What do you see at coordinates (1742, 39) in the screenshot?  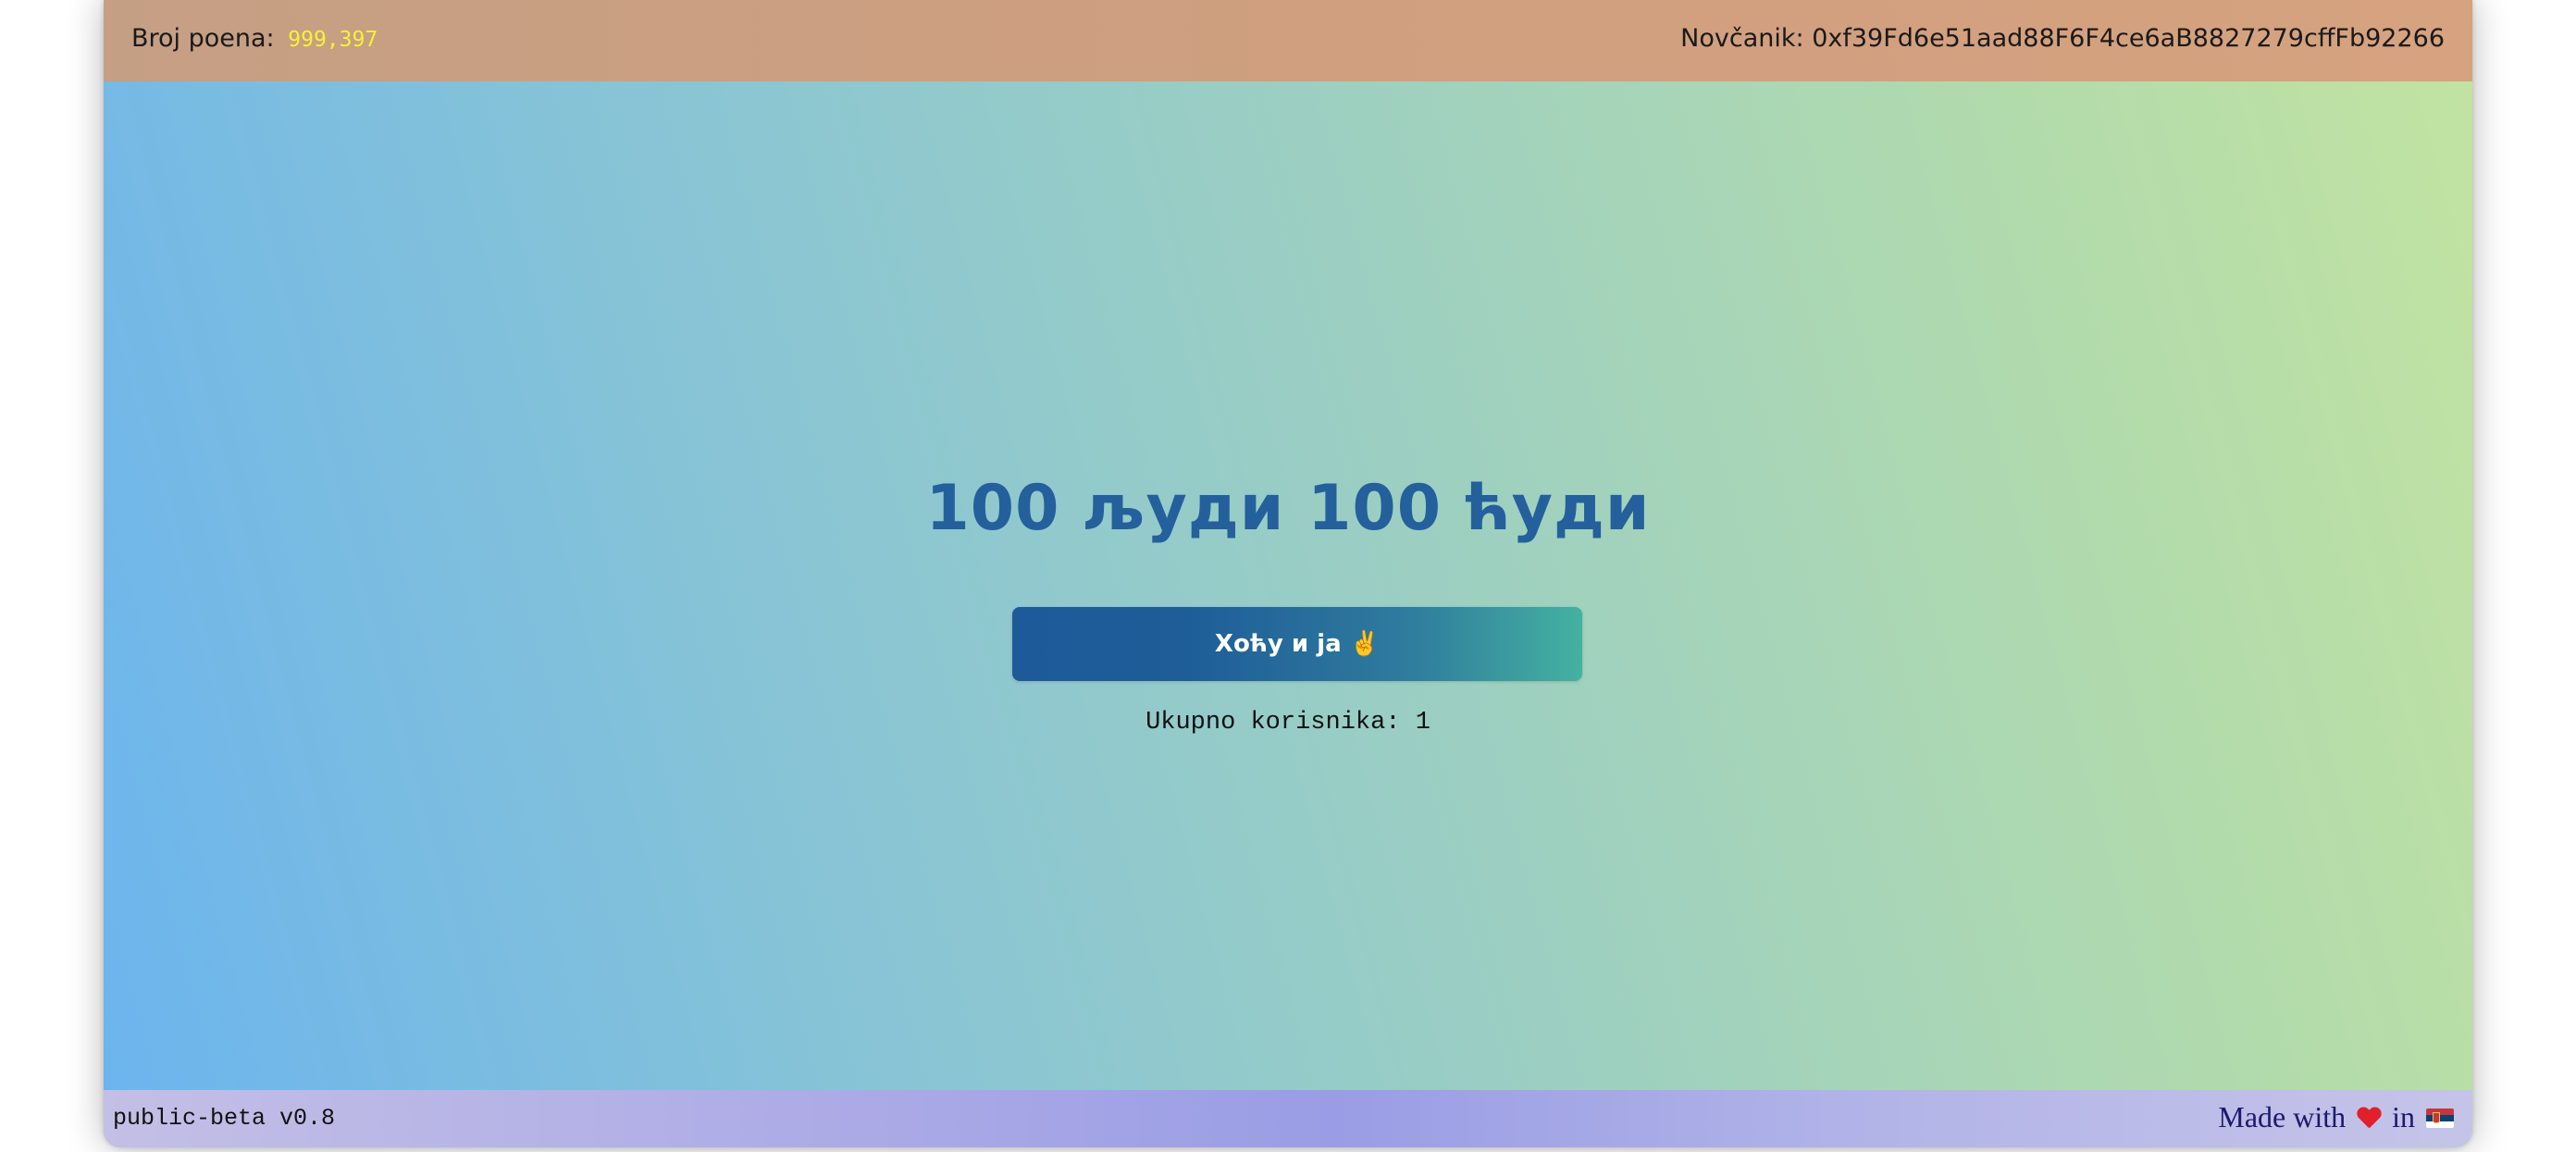 I see `wallet-label: Novčanik:` at bounding box center [1742, 39].